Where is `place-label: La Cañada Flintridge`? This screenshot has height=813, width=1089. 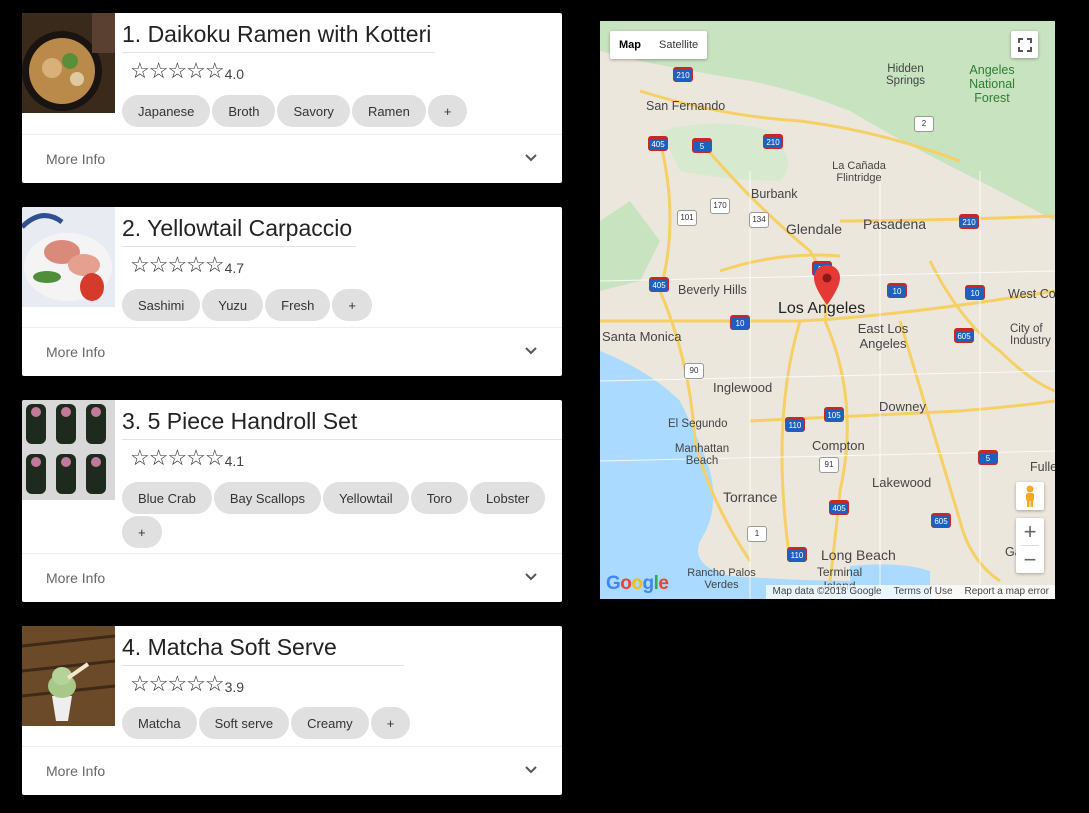
place-label: La Cañada Flintridge is located at coordinates (859, 172).